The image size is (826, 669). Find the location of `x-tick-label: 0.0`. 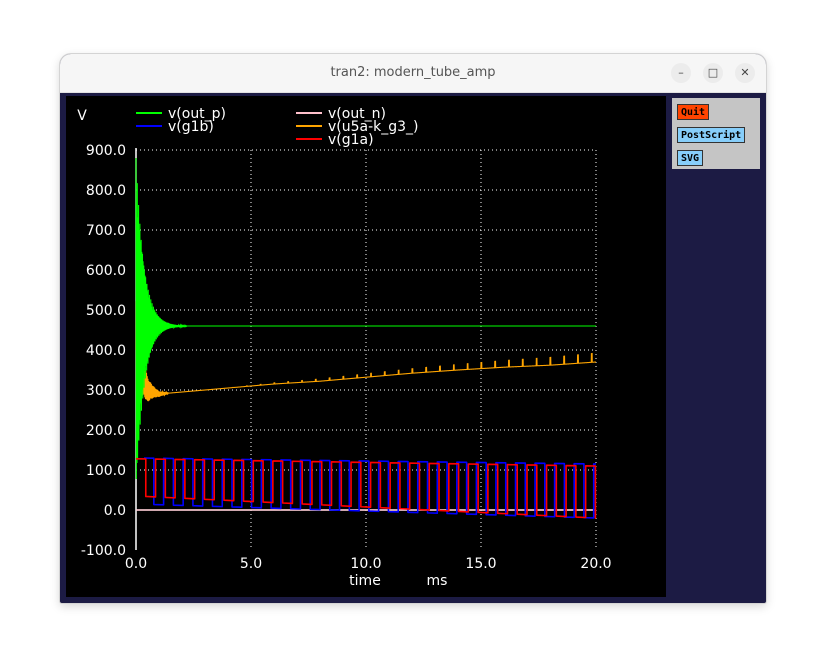

x-tick-label: 0.0 is located at coordinates (136, 564).